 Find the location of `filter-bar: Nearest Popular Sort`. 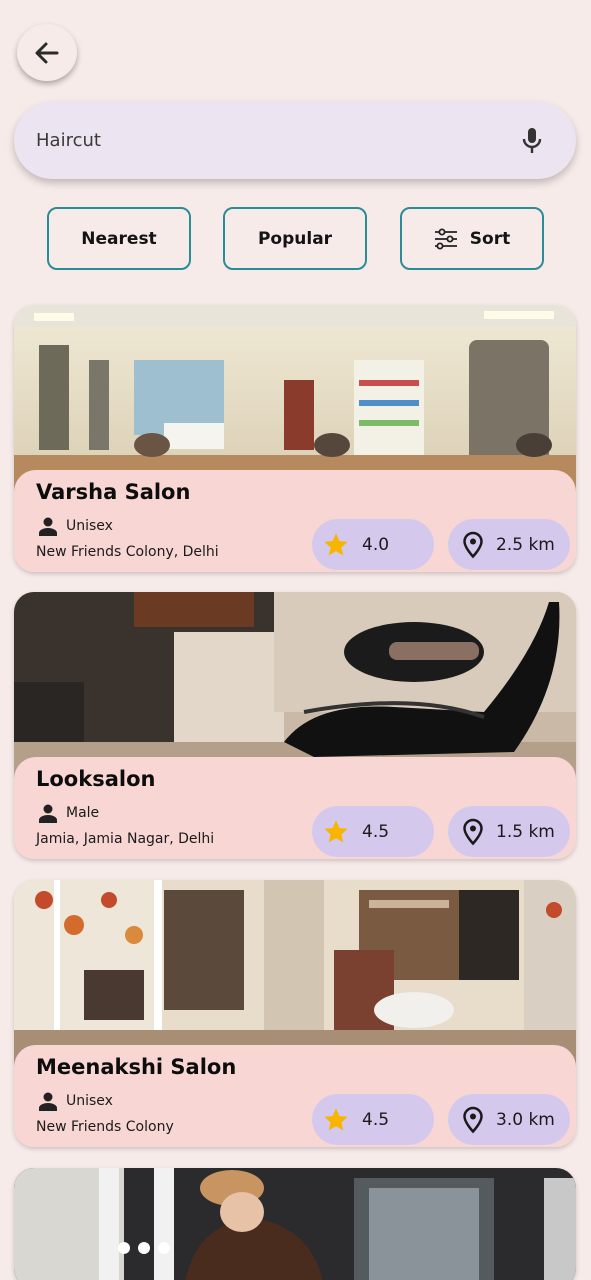

filter-bar: Nearest Popular Sort is located at coordinates (295, 238).